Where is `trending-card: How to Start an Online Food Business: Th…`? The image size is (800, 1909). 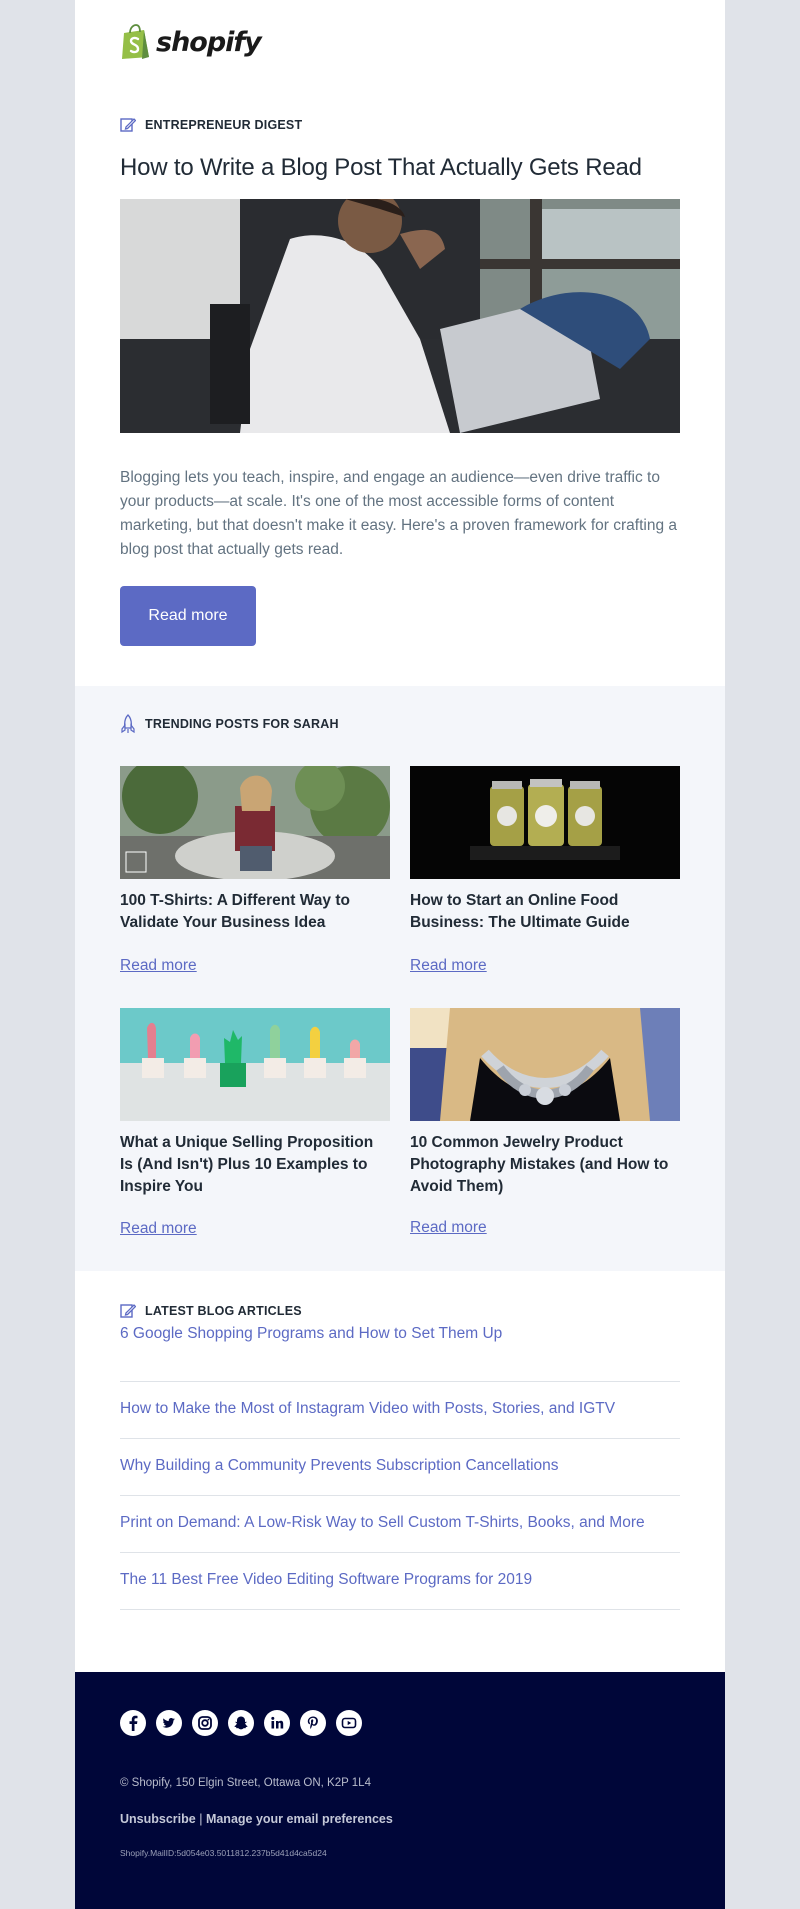 trending-card: How to Start an Online Food Business: Th… is located at coordinates (545, 876).